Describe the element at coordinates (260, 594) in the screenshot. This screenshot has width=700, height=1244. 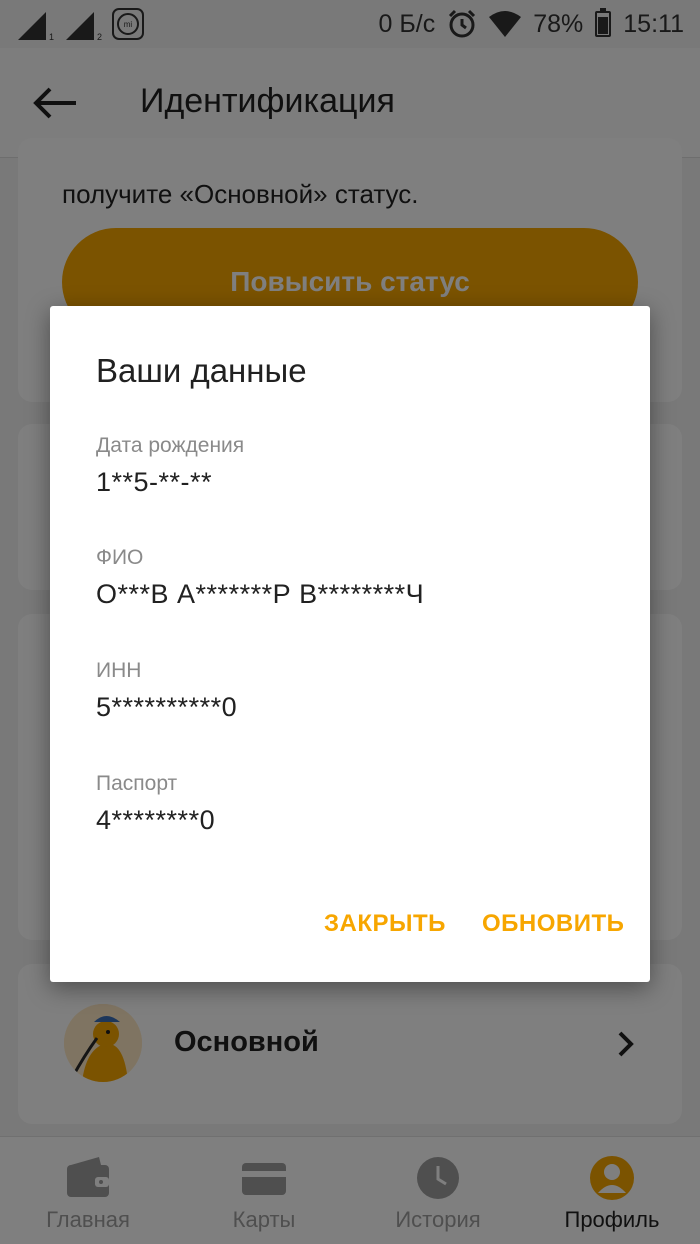
I see `field-value: О***В А*******Р В********Ч` at that location.